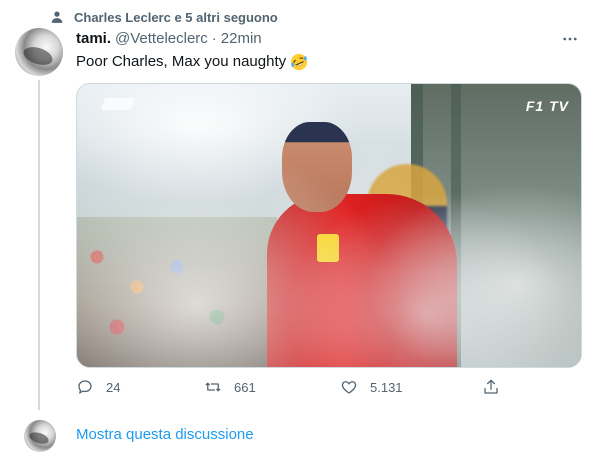  I want to click on retweet-count: 661, so click(245, 387).